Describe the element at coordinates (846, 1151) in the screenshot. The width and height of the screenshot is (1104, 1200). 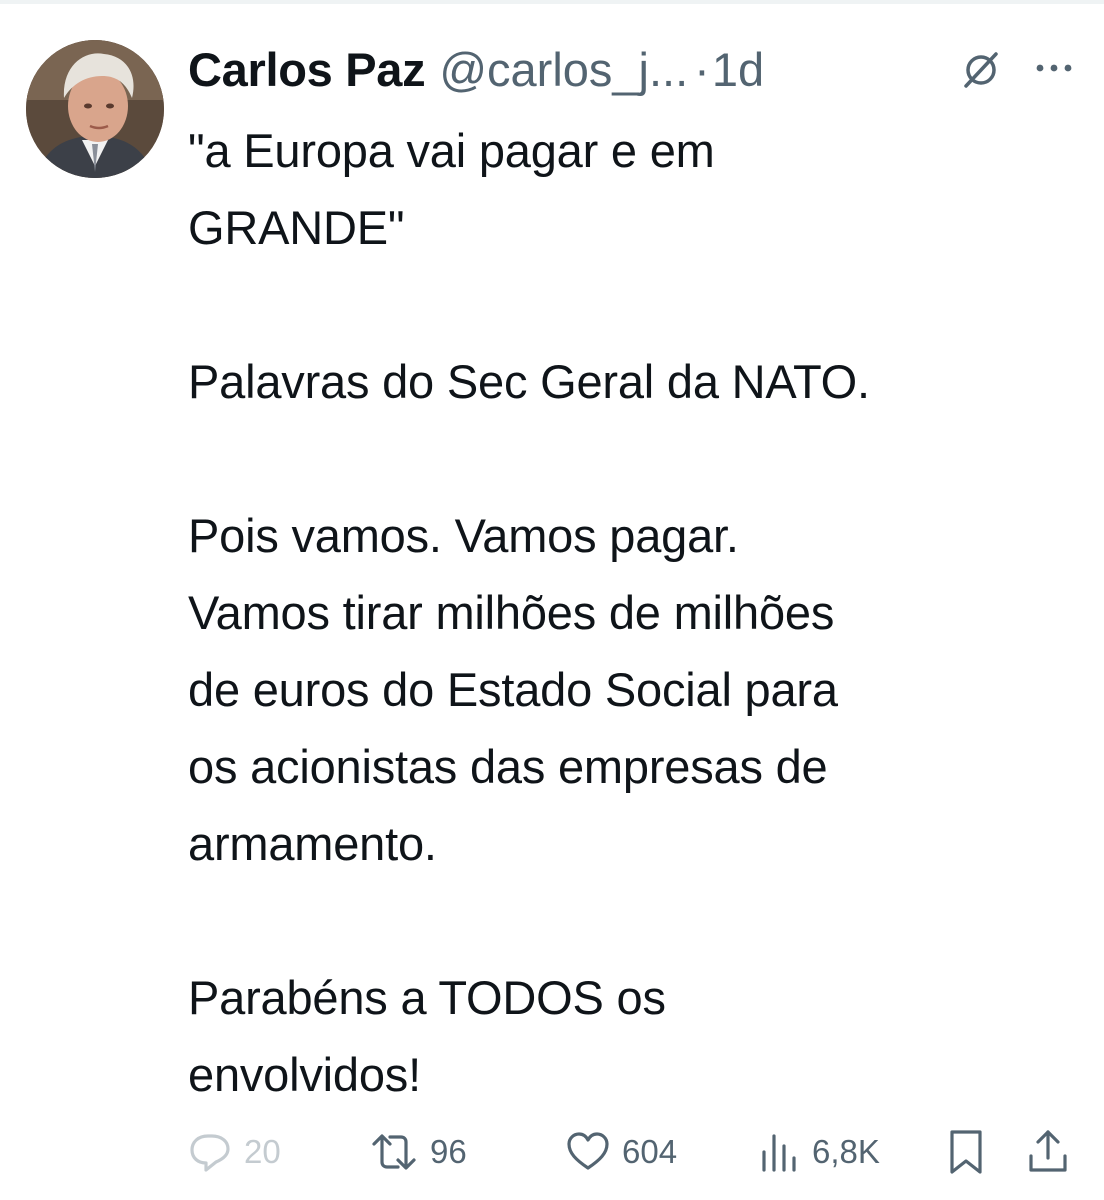
I see `views-count: 6,8K` at that location.